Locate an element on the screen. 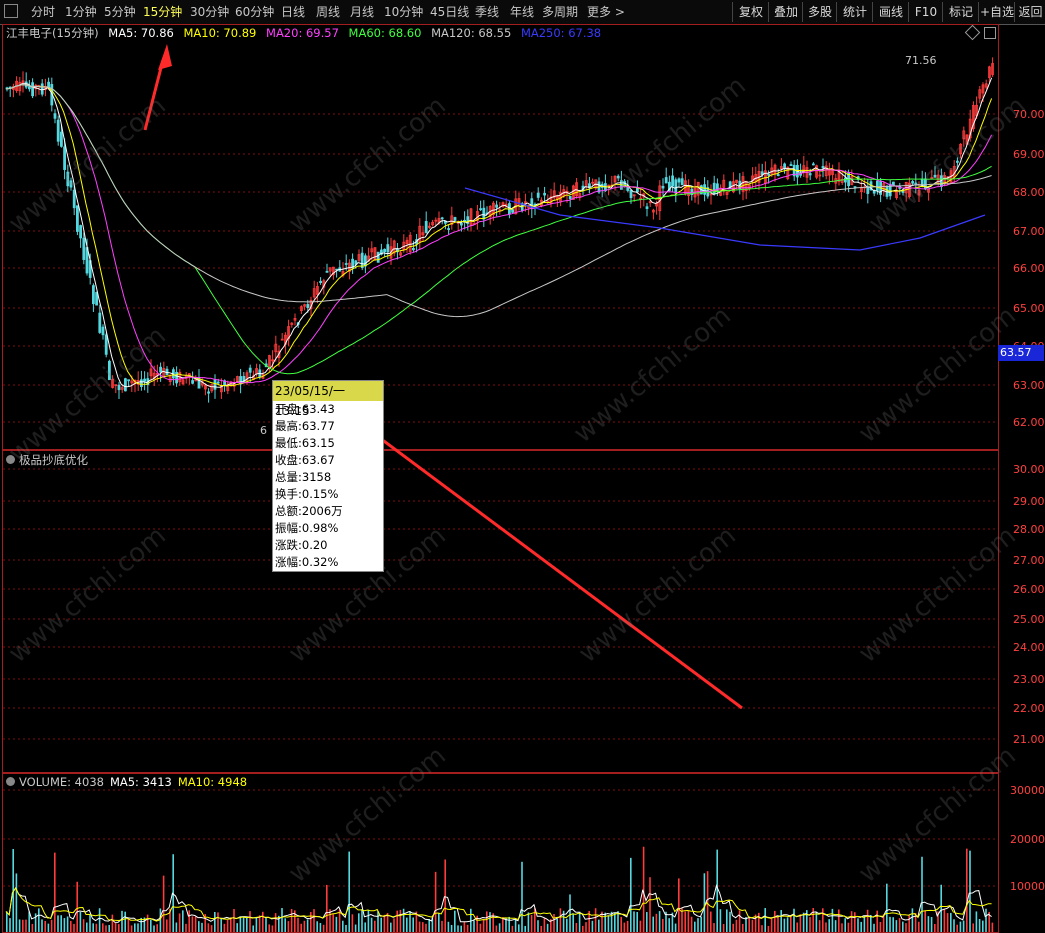 Image resolution: width=1045 pixels, height=933 pixels. indicator-y-tick: 29.00 is located at coordinates (1029, 501).